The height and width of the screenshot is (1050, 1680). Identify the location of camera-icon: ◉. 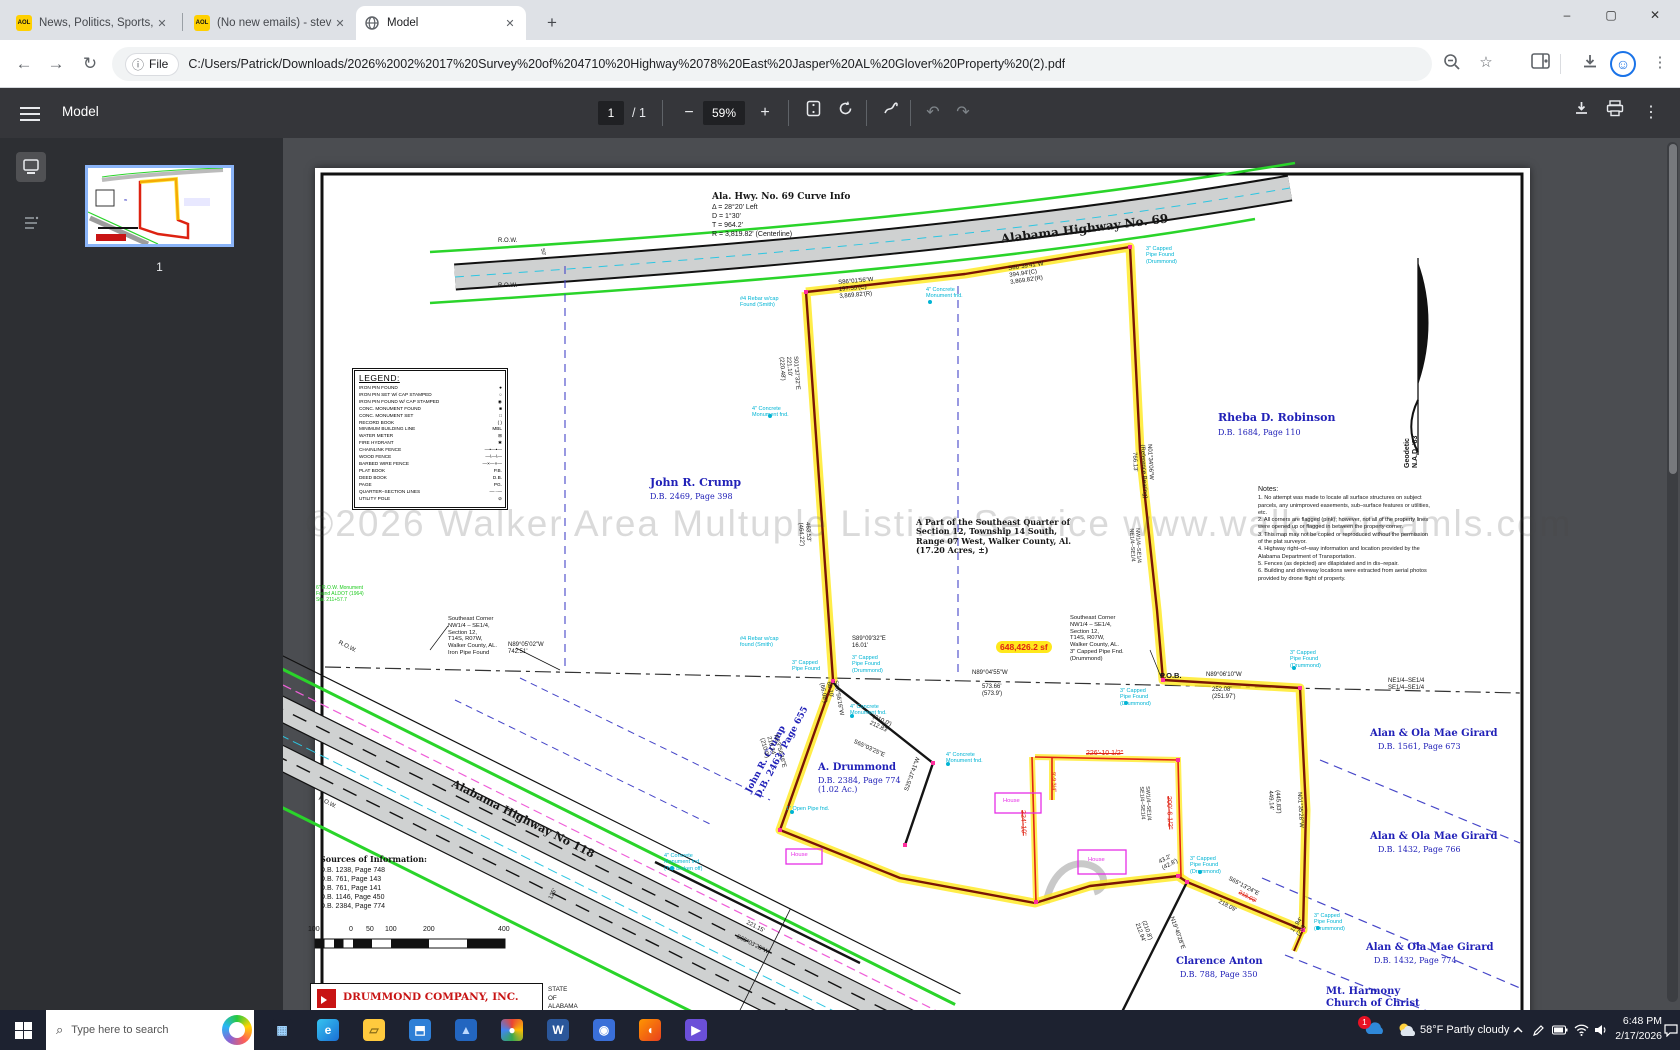
(604, 1030).